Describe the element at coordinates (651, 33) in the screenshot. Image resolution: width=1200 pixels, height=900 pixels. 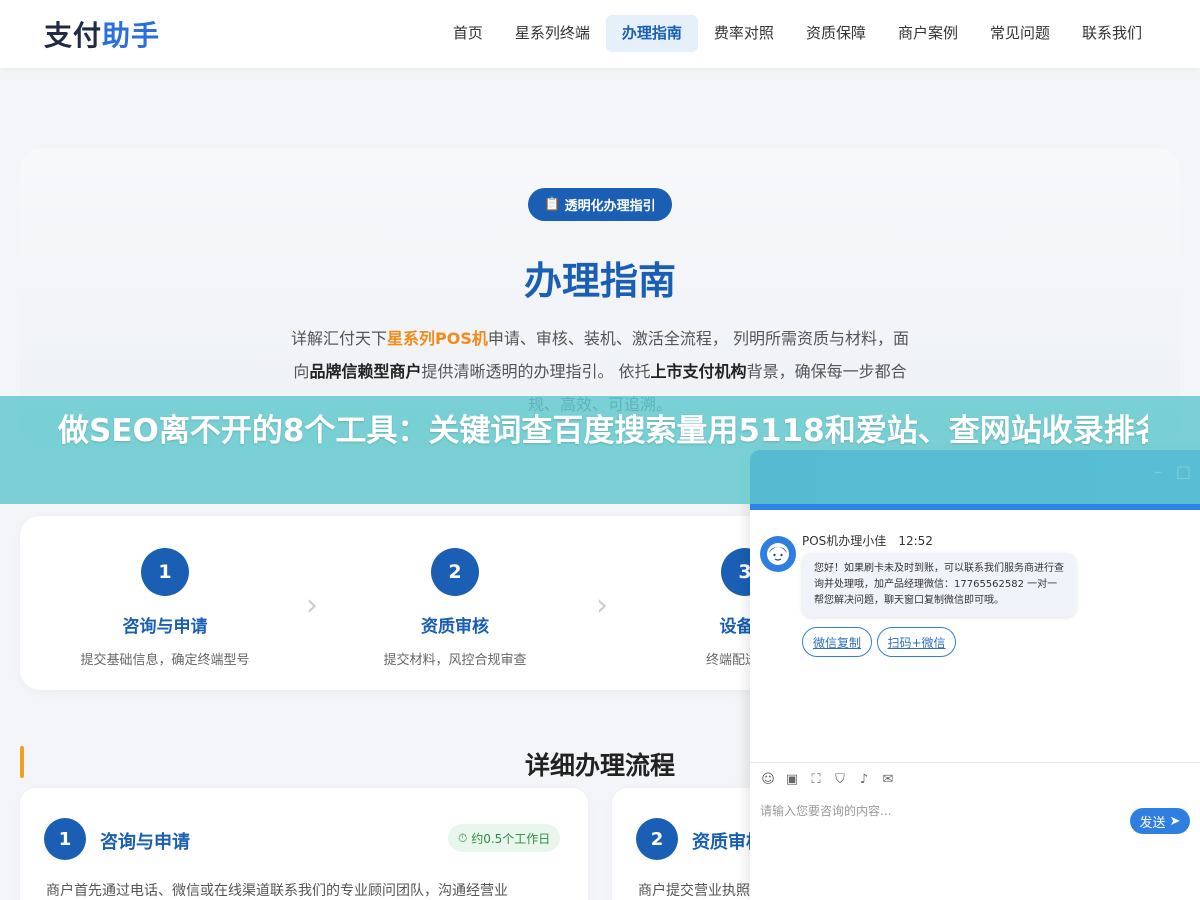
I see `nav-guide: 办理指南` at that location.